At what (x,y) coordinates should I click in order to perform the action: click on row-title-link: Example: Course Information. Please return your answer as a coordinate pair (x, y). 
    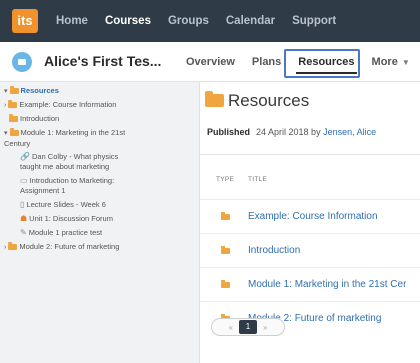
    Looking at the image, I should click on (313, 216).